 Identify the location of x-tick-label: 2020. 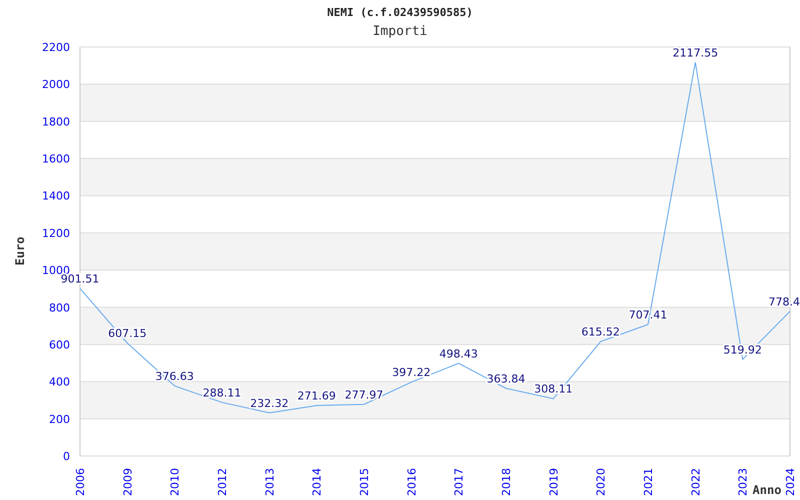
(601, 482).